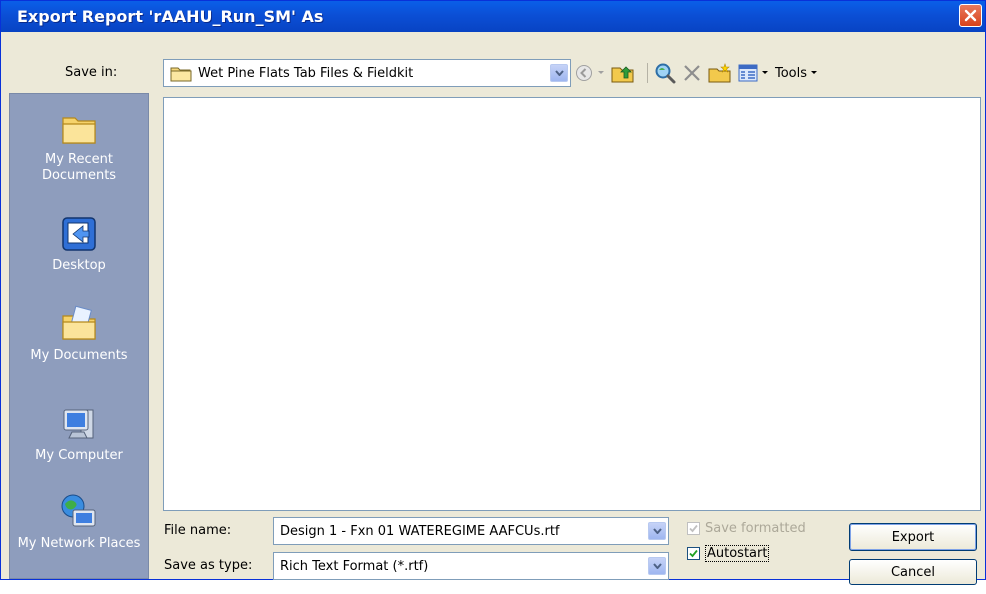 This screenshot has height=594, width=986. I want to click on export-button: Export, so click(913, 537).